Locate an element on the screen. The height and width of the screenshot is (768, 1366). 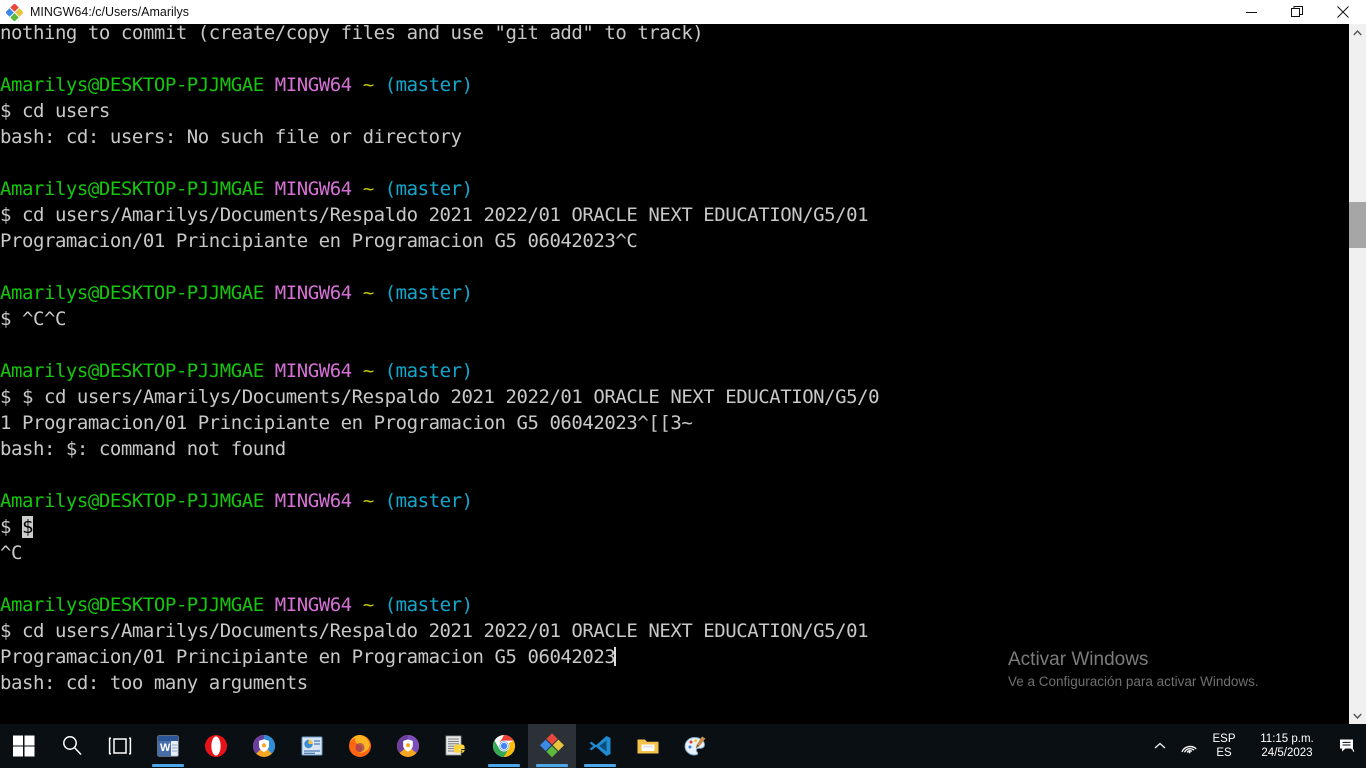
taskbar-items: W is located at coordinates (360, 746).